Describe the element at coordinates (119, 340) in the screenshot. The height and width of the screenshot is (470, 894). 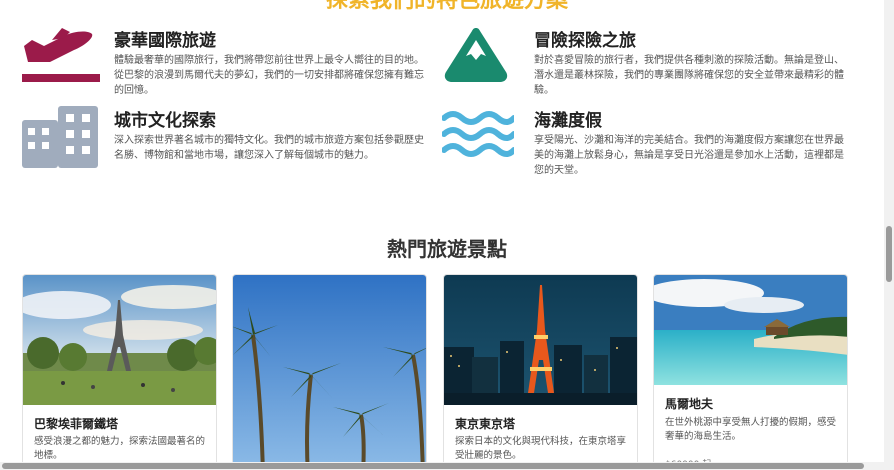
I see `paris-eiffel-image` at that location.